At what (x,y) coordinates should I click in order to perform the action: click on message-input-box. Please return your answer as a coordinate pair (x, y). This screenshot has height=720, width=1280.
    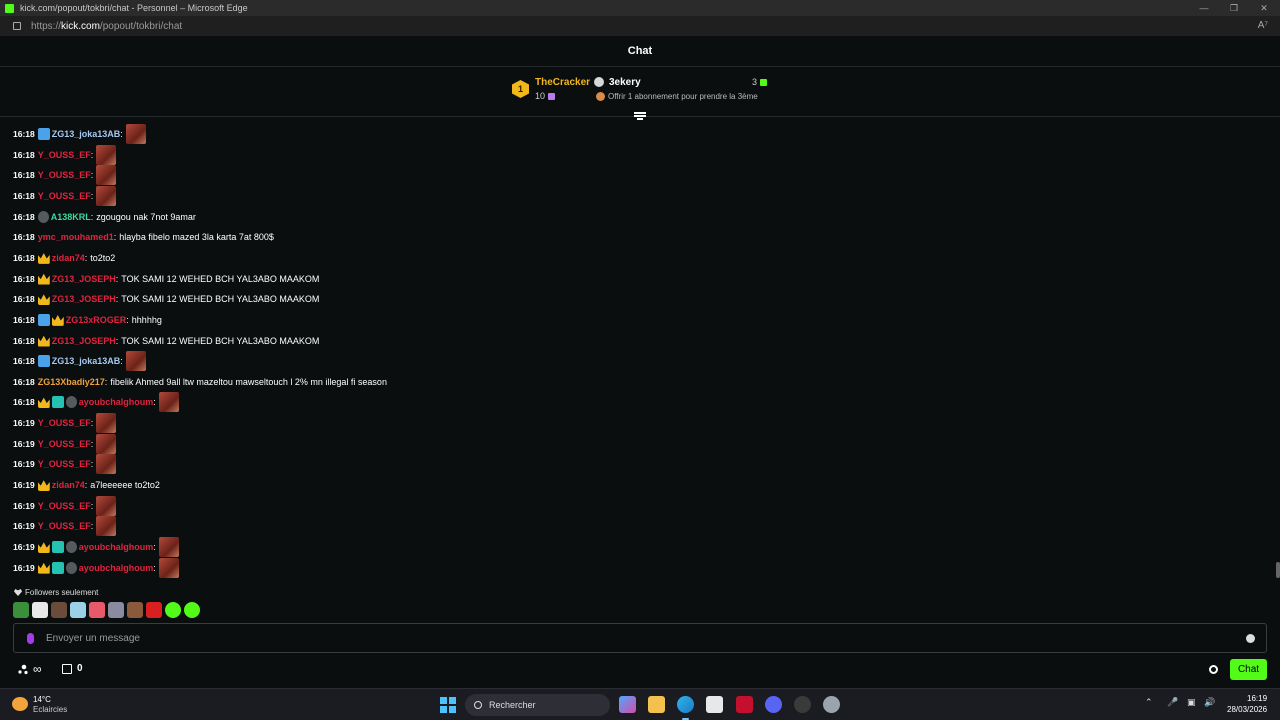
    Looking at the image, I should click on (640, 638).